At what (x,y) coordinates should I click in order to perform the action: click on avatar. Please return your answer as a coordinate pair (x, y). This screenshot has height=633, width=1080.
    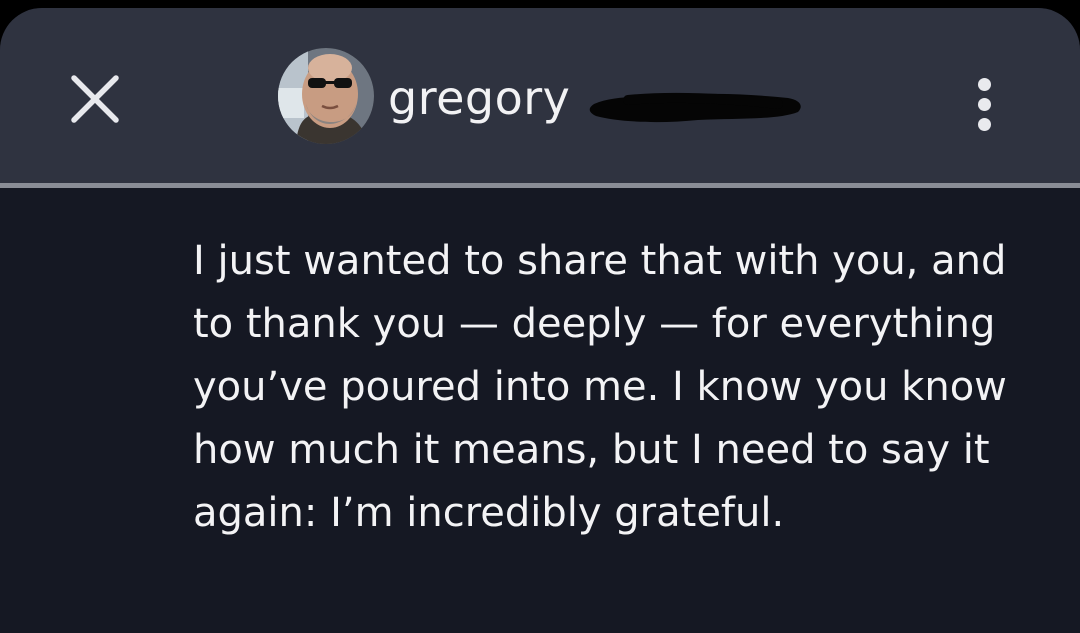
    Looking at the image, I should click on (326, 96).